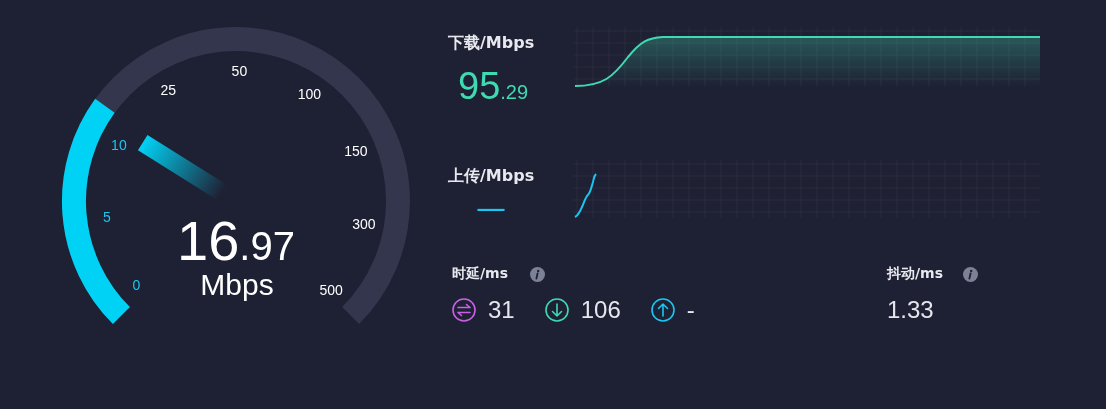 This screenshot has width=1106, height=409. Describe the element at coordinates (464, 310) in the screenshot. I see `swap-arrows-icon` at that location.